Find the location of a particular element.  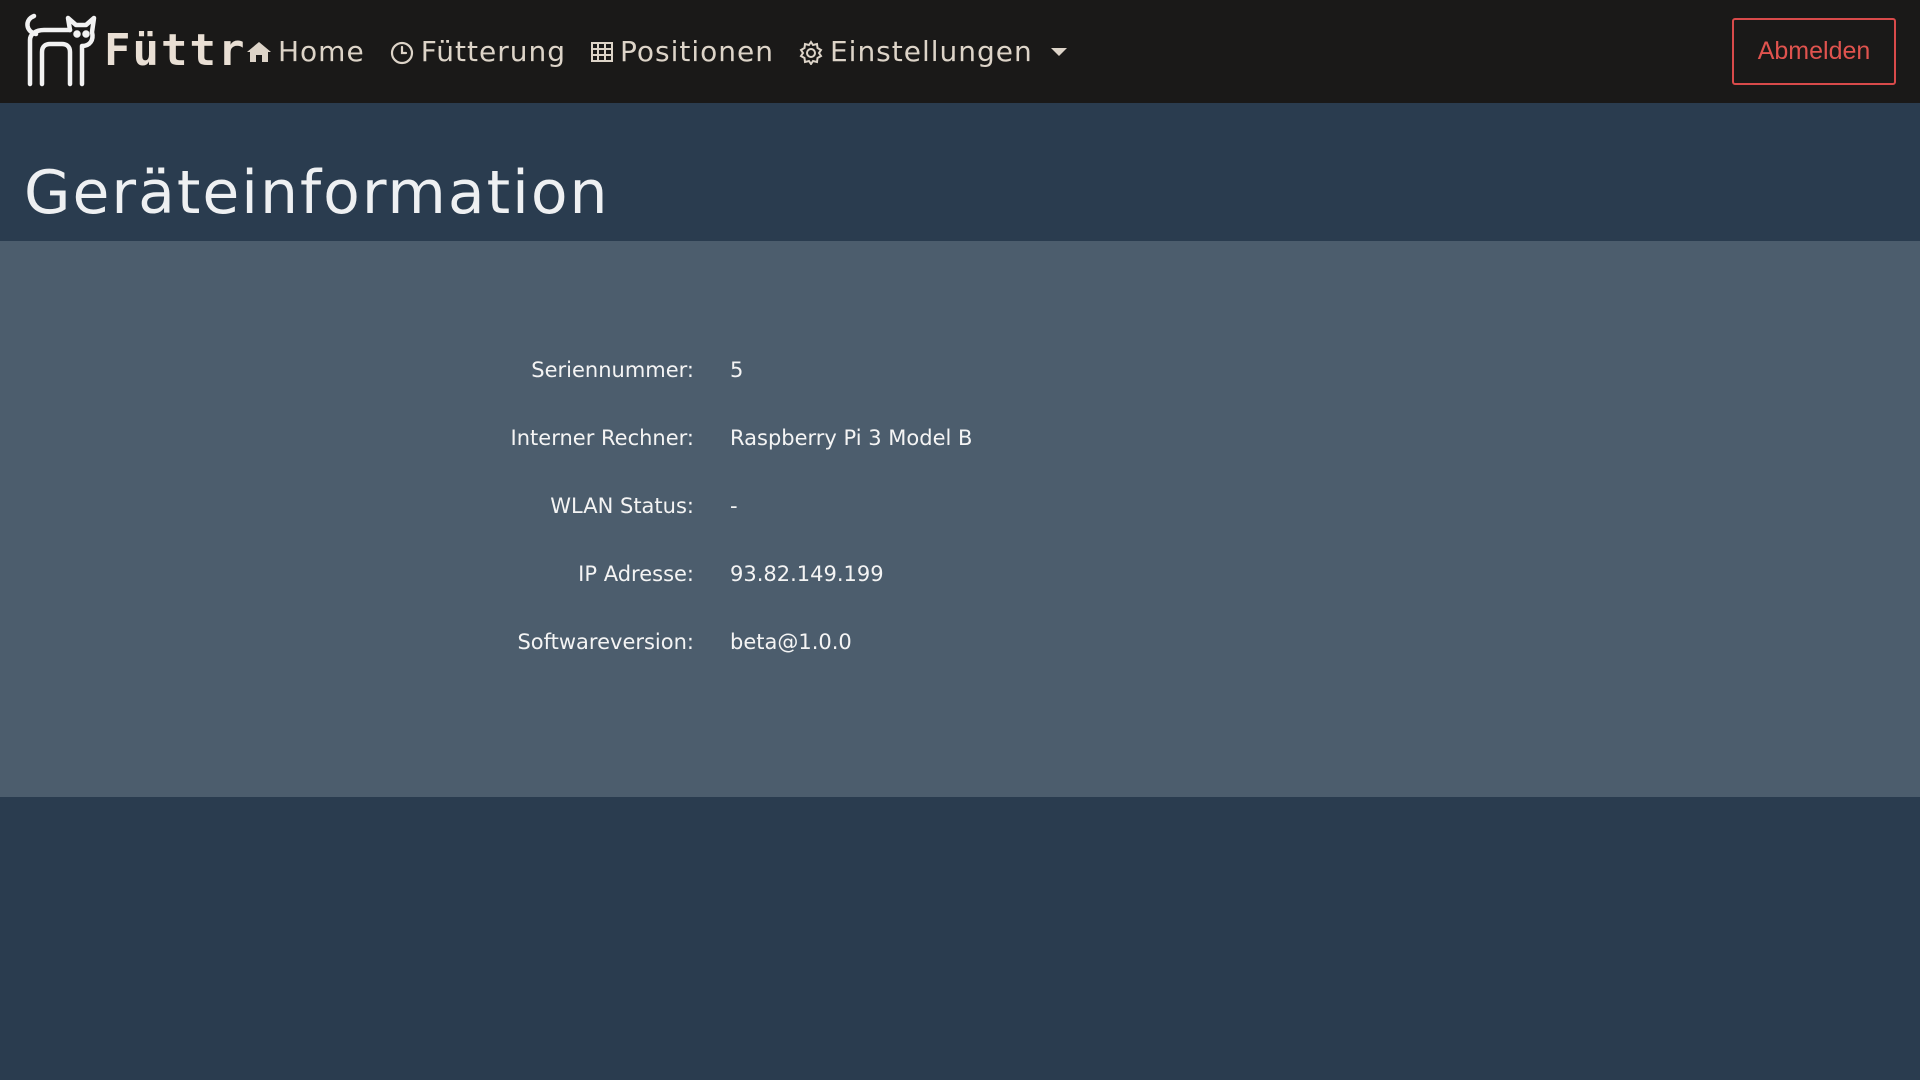

gear-icon is located at coordinates (811, 52).